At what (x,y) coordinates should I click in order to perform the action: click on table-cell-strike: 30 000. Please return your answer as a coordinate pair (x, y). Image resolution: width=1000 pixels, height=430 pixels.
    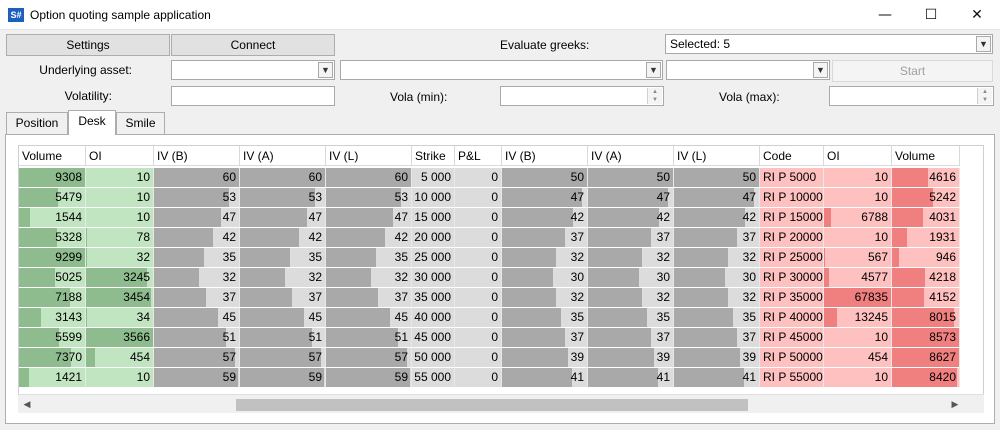
    Looking at the image, I should click on (433, 278).